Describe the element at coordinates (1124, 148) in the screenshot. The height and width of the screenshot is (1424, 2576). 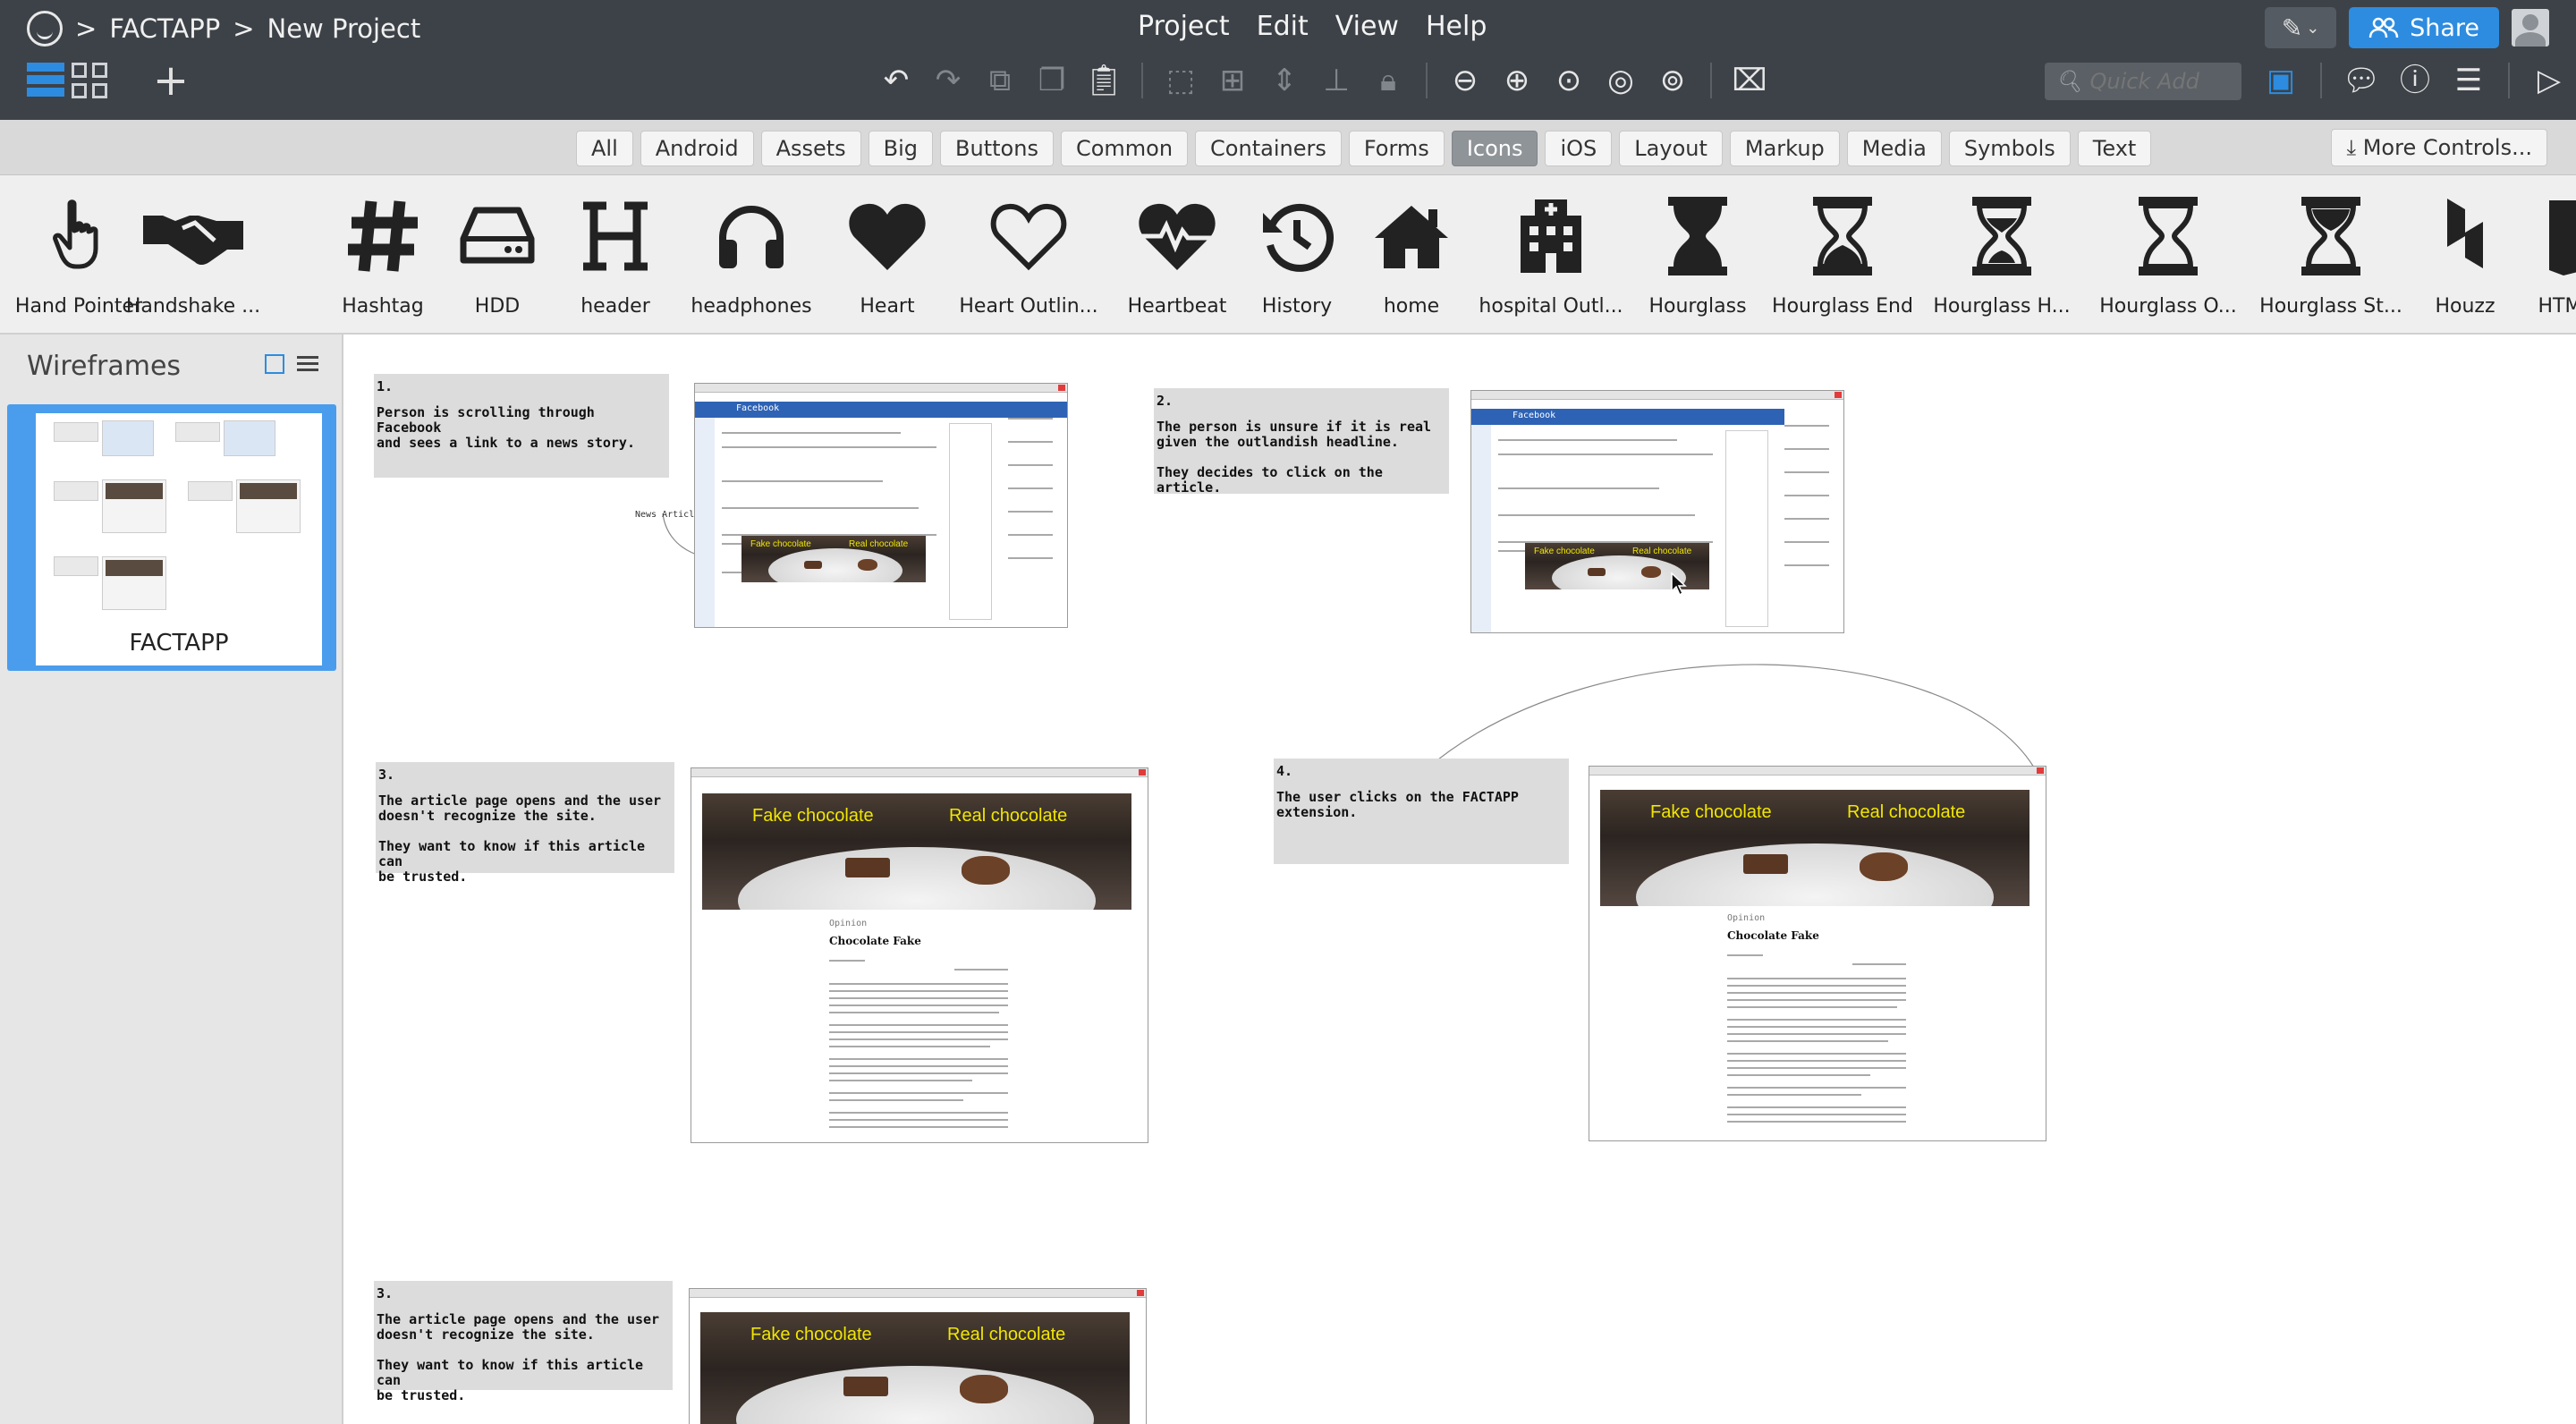
I see `category-tab-common: Common` at that location.